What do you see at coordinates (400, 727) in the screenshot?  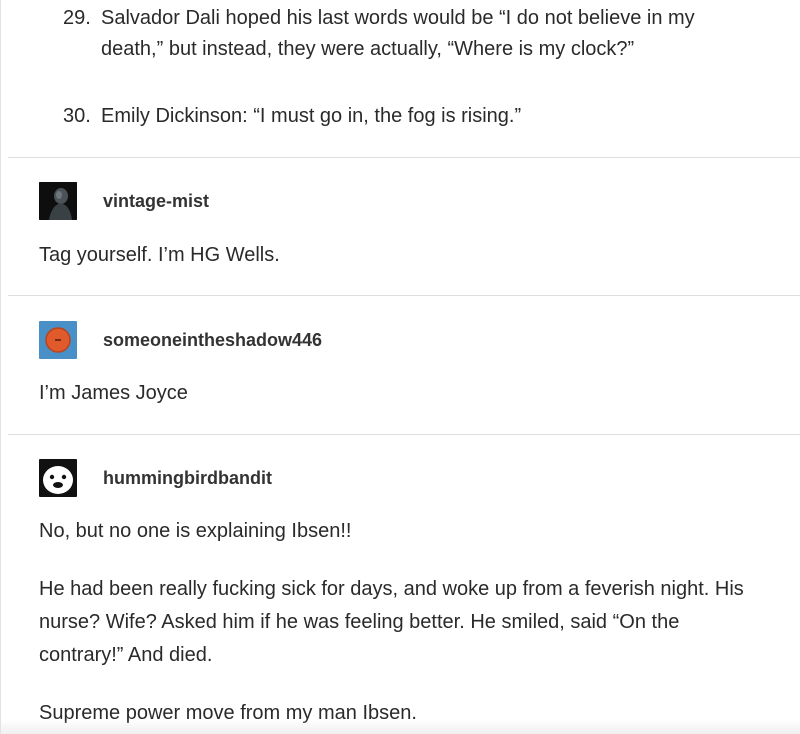 I see `bottom-fade` at bounding box center [400, 727].